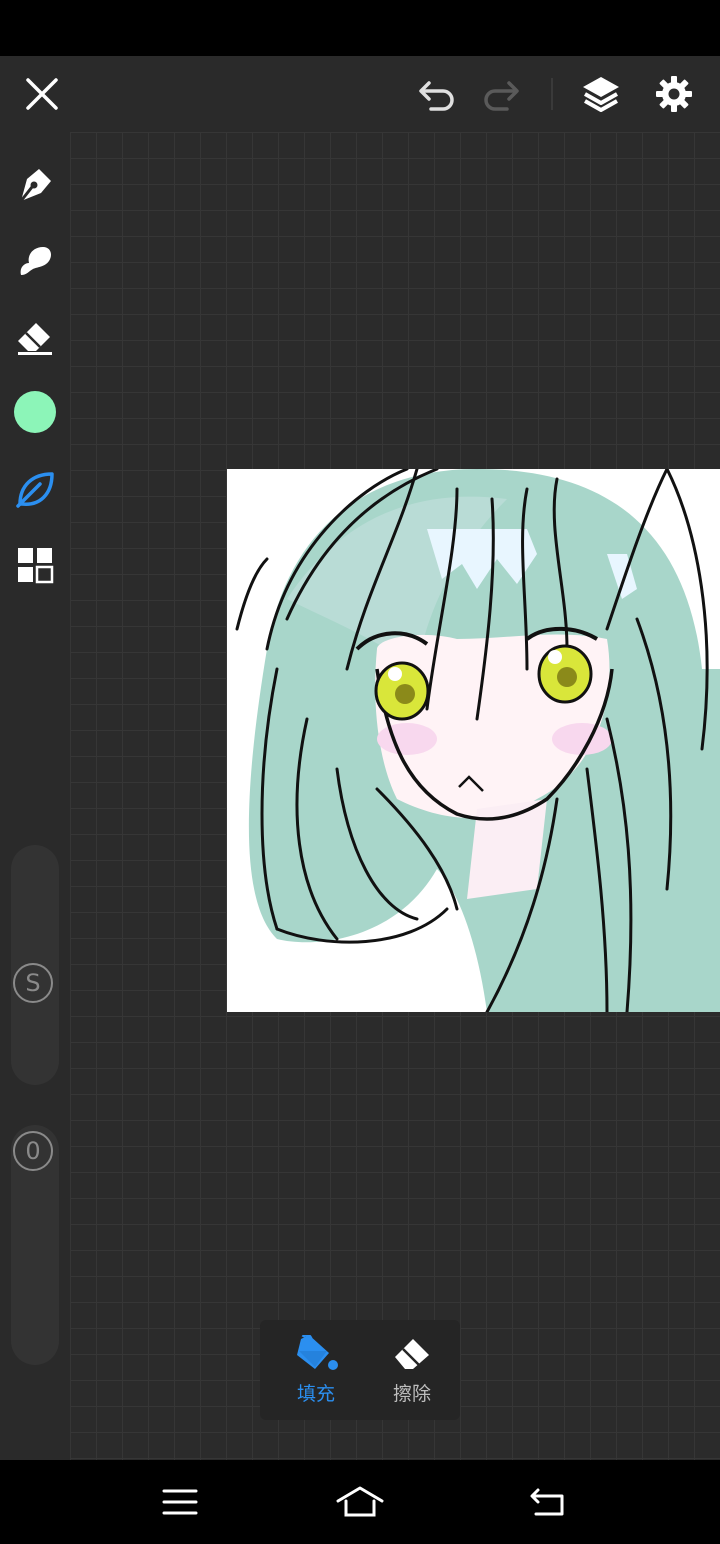  I want to click on back-icon, so click(547, 1502).